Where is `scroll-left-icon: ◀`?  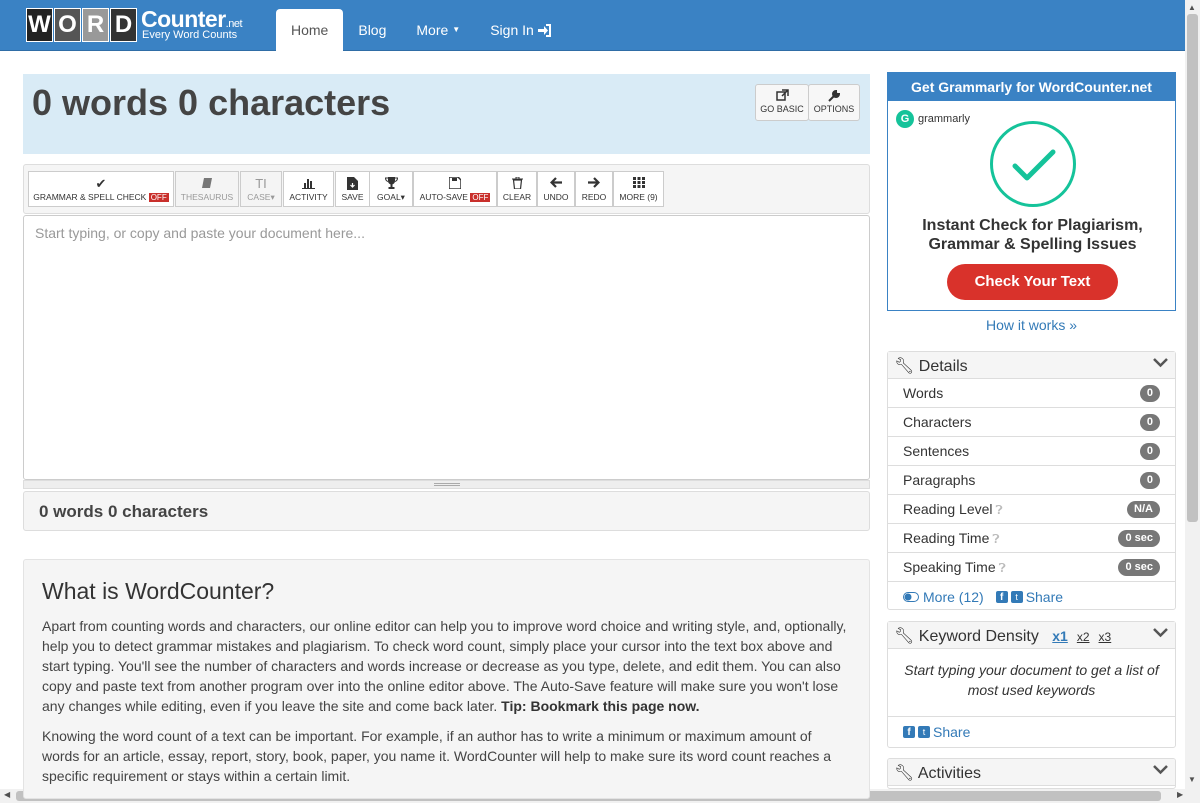
scroll-left-icon: ◀ is located at coordinates (7, 794).